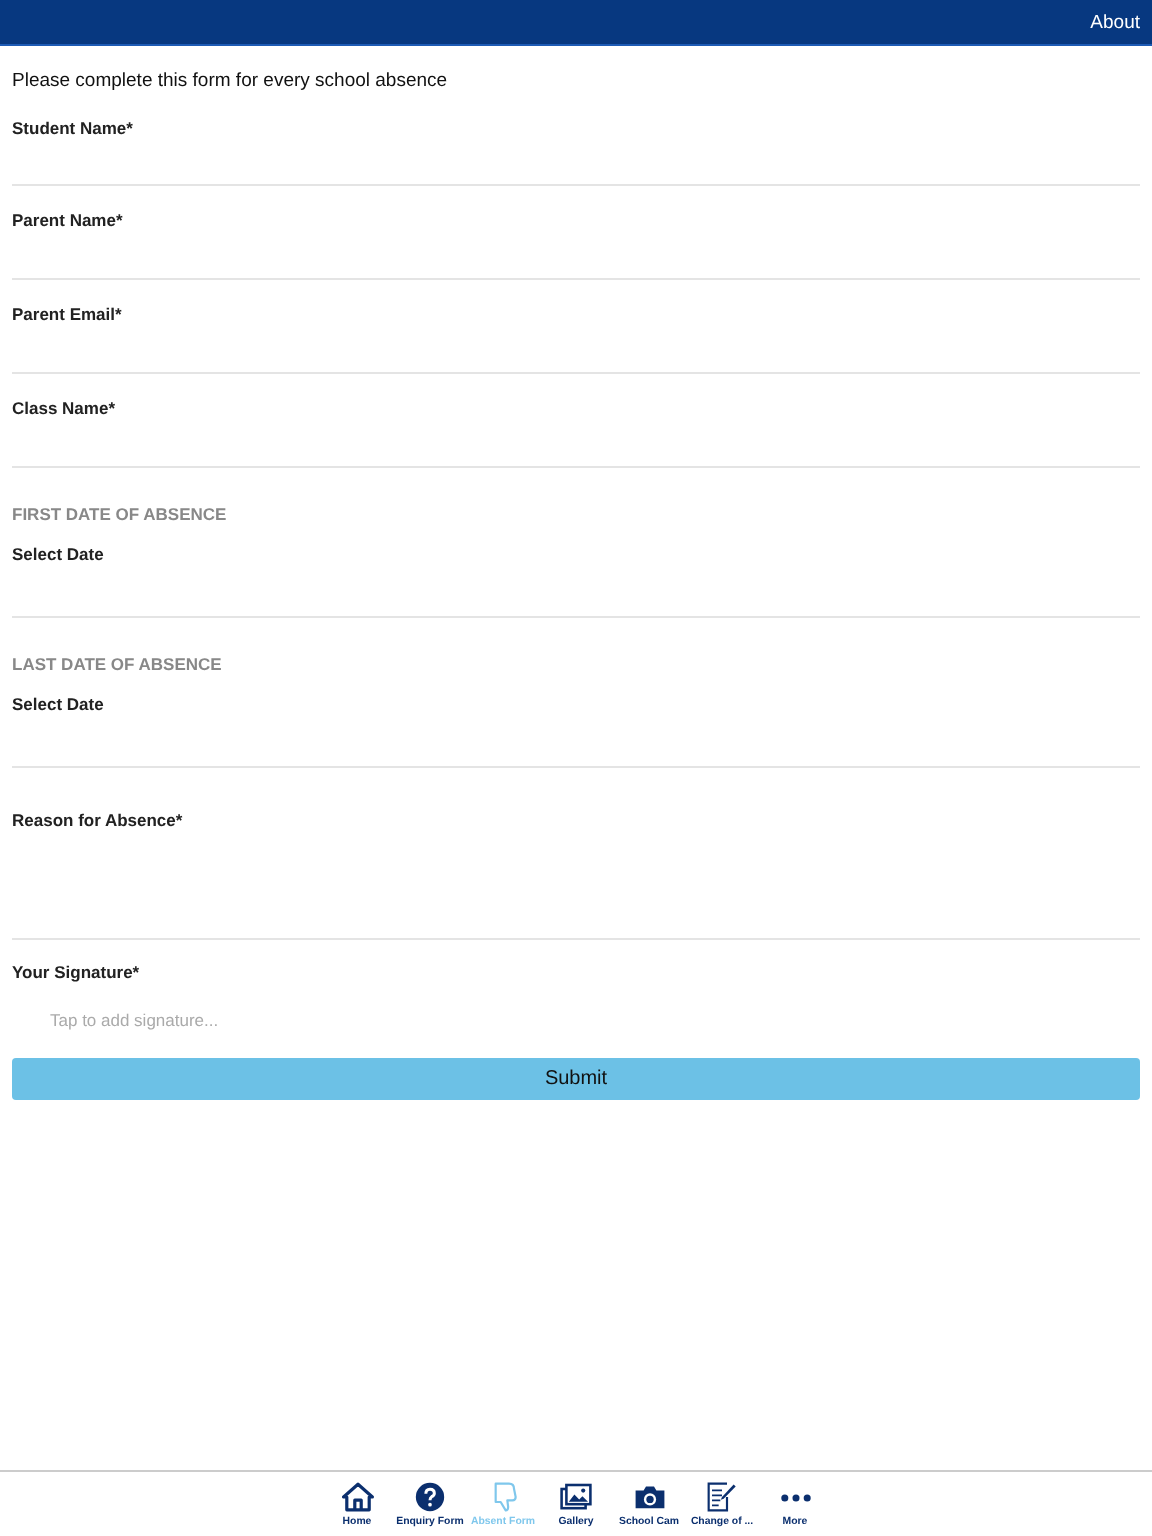 The width and height of the screenshot is (1152, 1536). Describe the element at coordinates (67, 314) in the screenshot. I see `field-label: Parent Email*` at that location.